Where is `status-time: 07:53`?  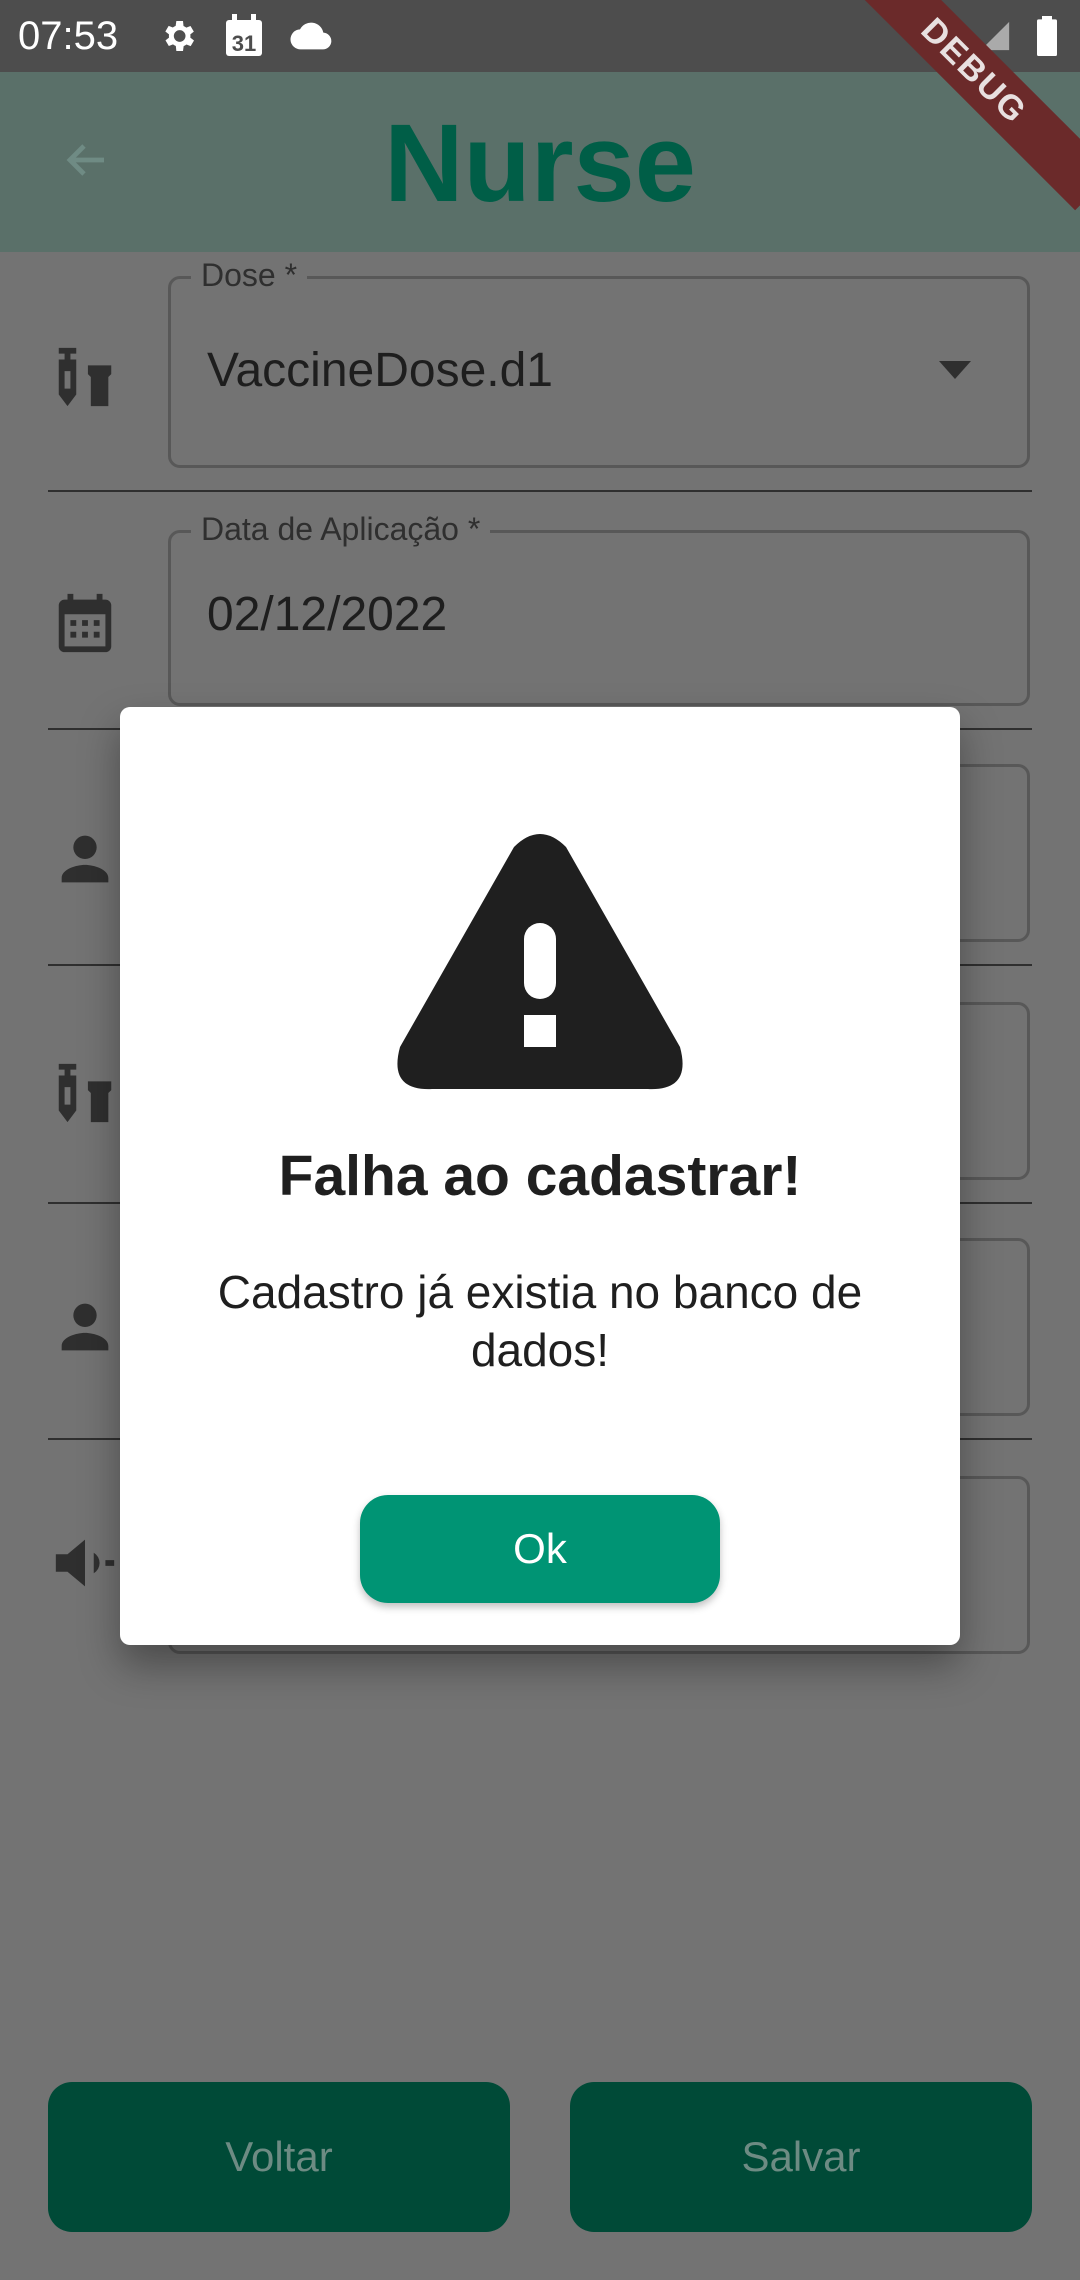
status-time: 07:53 is located at coordinates (68, 36).